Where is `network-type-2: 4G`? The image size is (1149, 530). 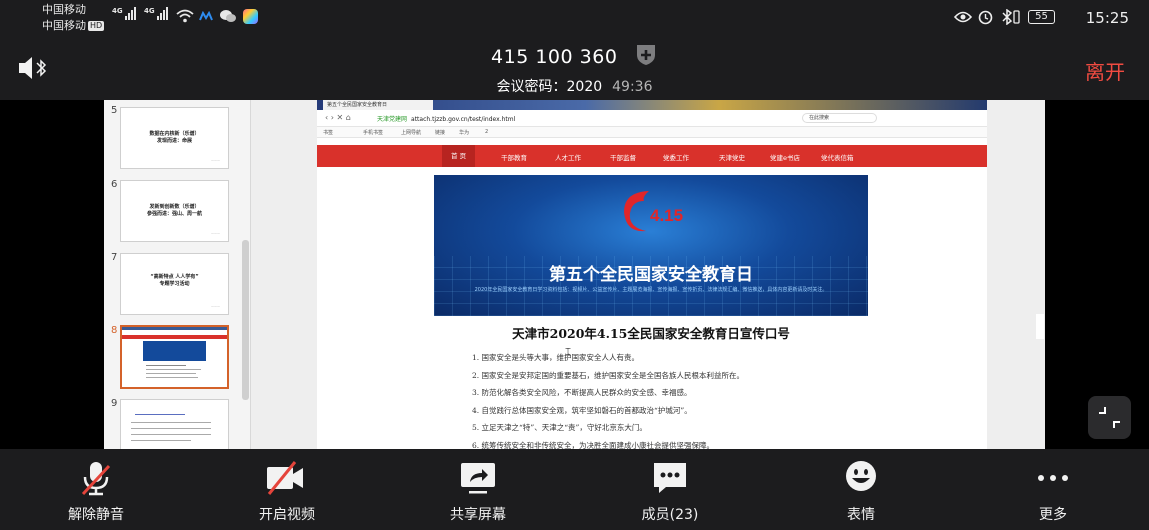 network-type-2: 4G is located at coordinates (149, 11).